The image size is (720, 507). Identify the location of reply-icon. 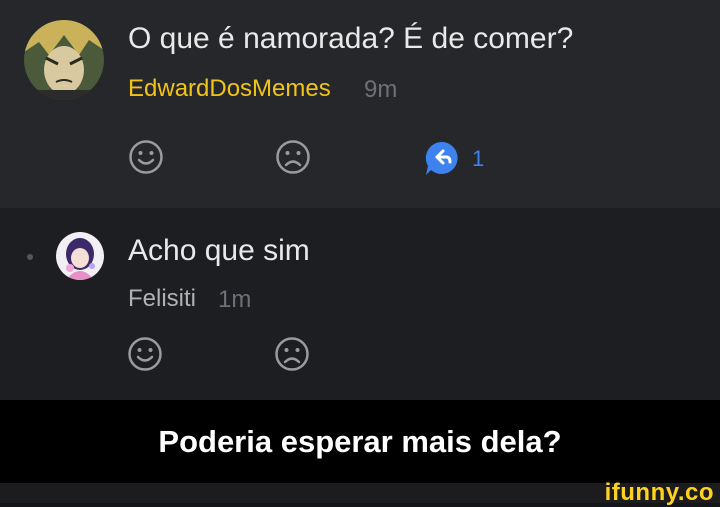
(441, 158).